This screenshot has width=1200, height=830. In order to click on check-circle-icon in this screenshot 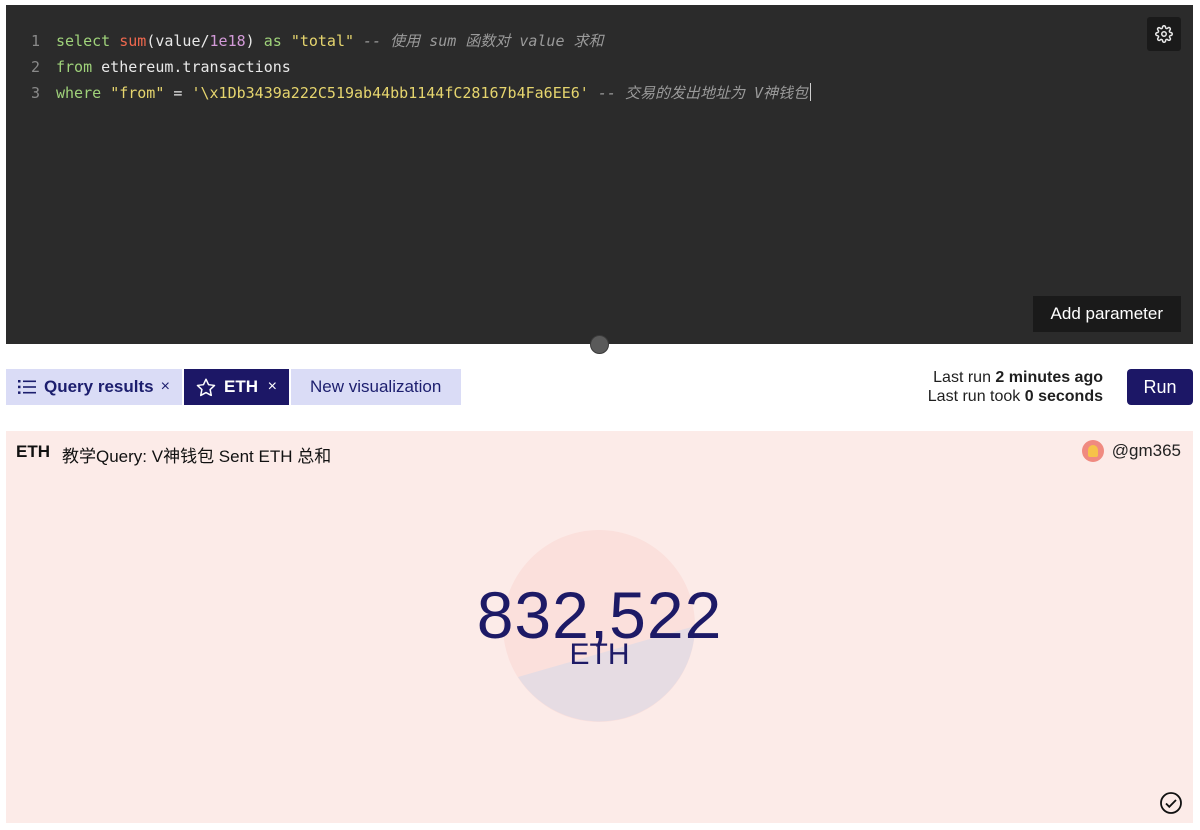, I will do `click(1171, 803)`.